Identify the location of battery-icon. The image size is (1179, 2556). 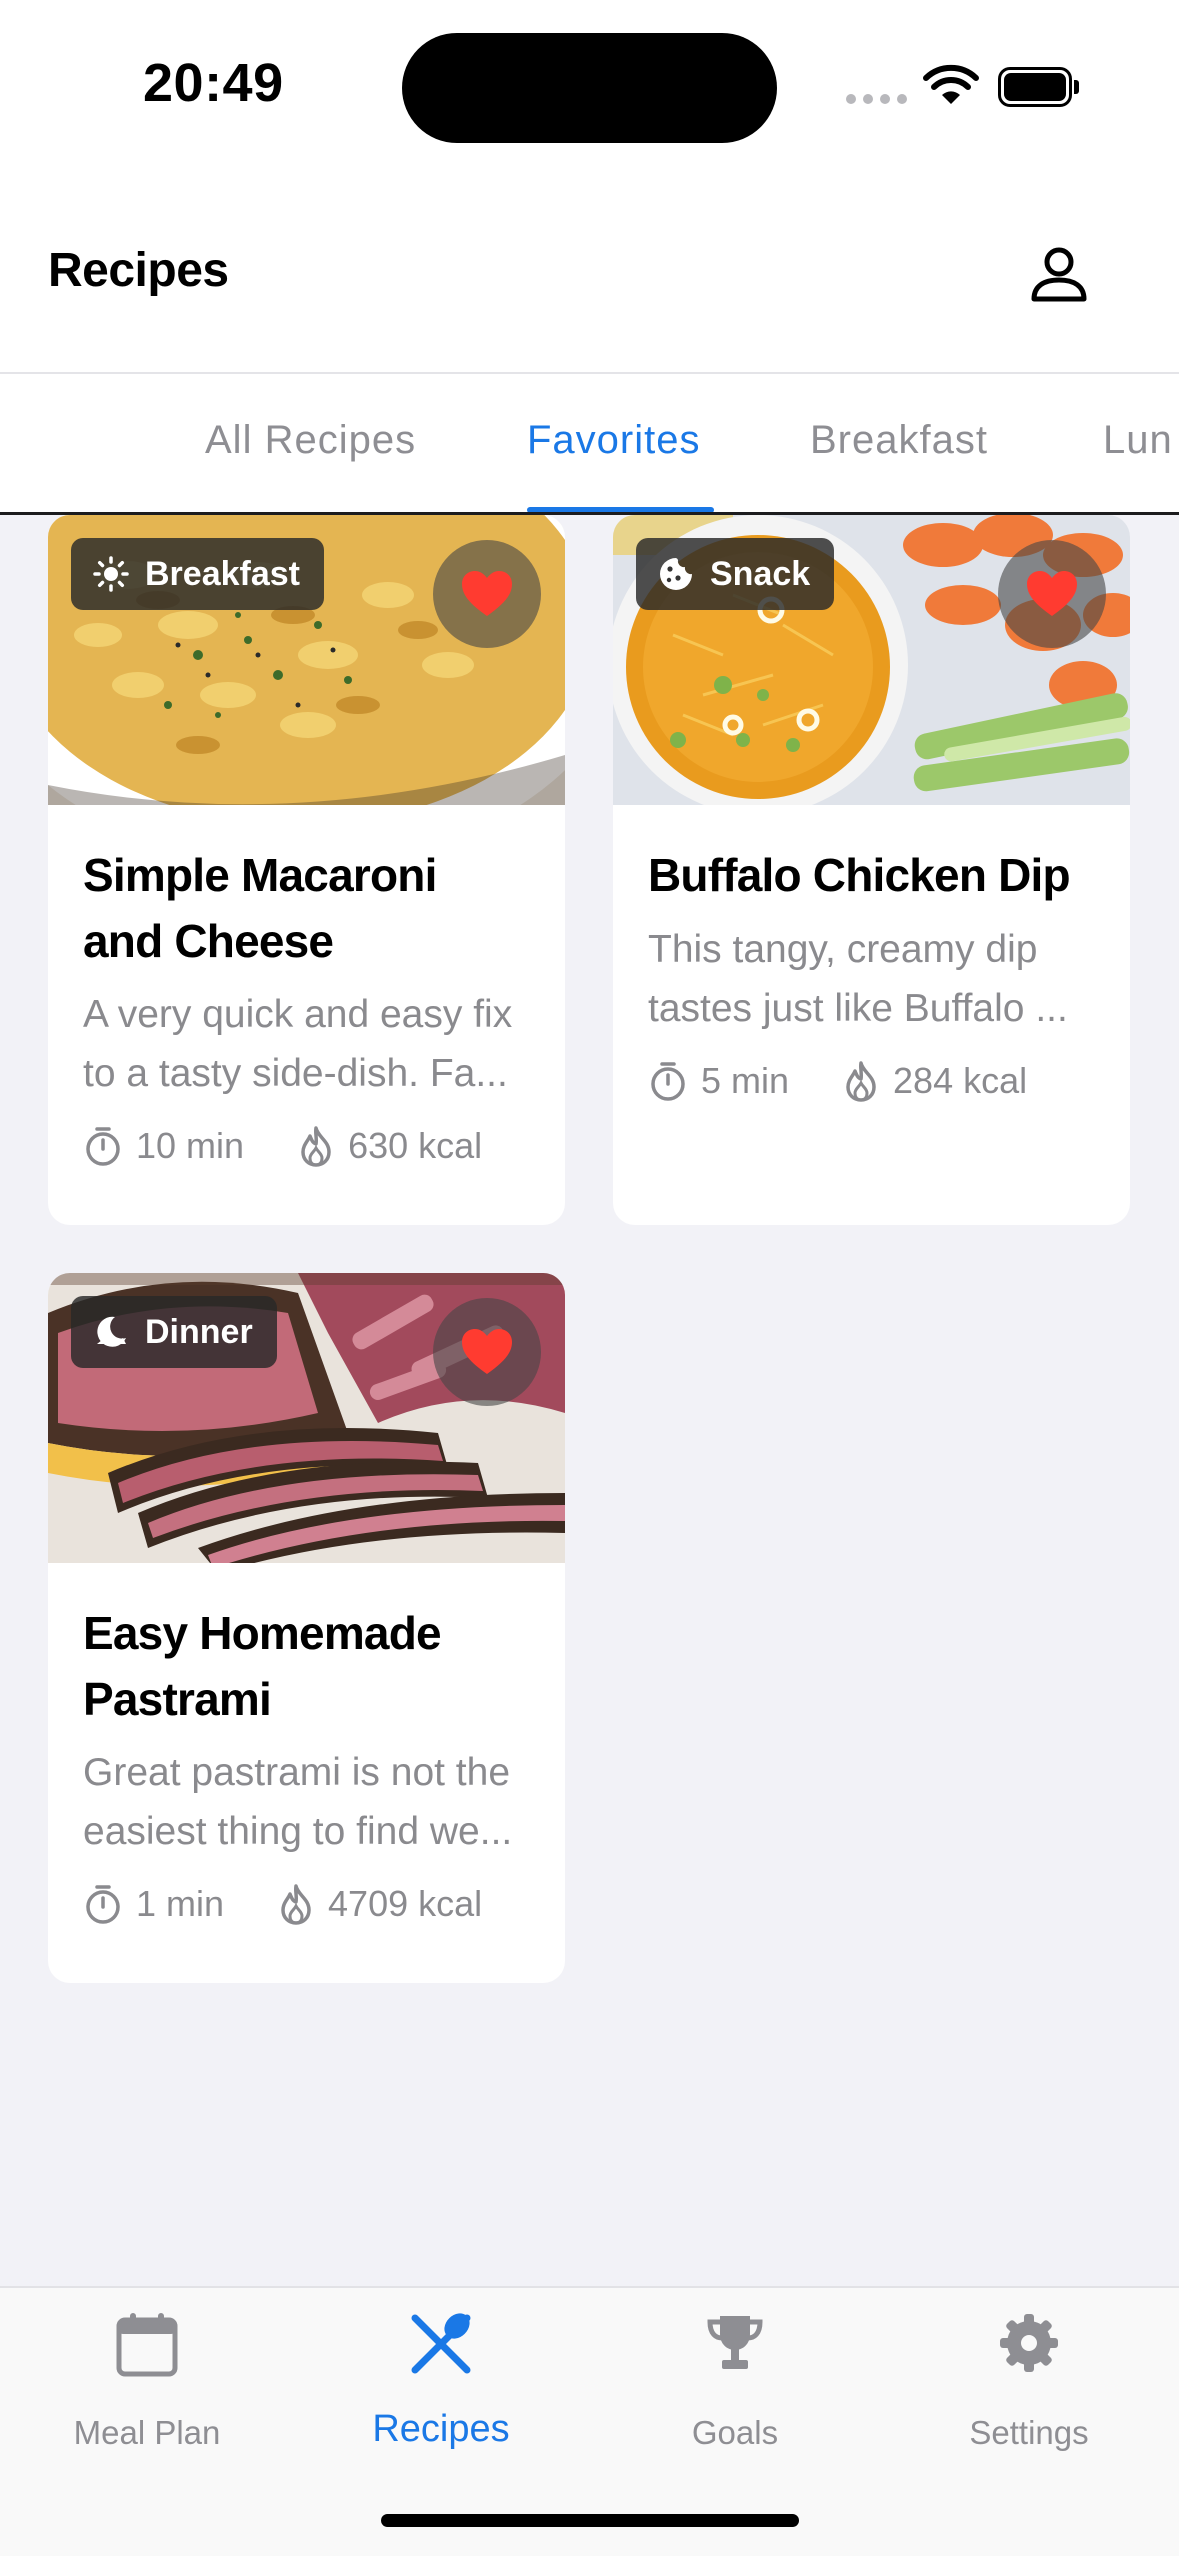
(1038, 87).